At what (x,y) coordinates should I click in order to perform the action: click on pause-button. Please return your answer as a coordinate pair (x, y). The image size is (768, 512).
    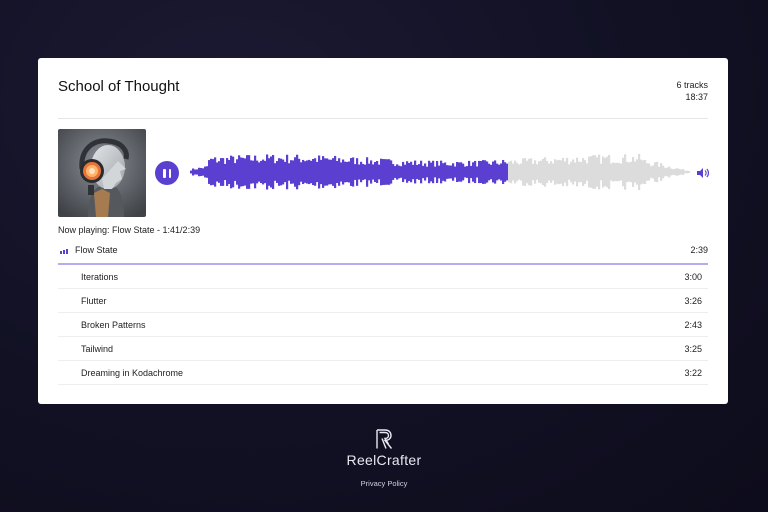
    Looking at the image, I should click on (167, 173).